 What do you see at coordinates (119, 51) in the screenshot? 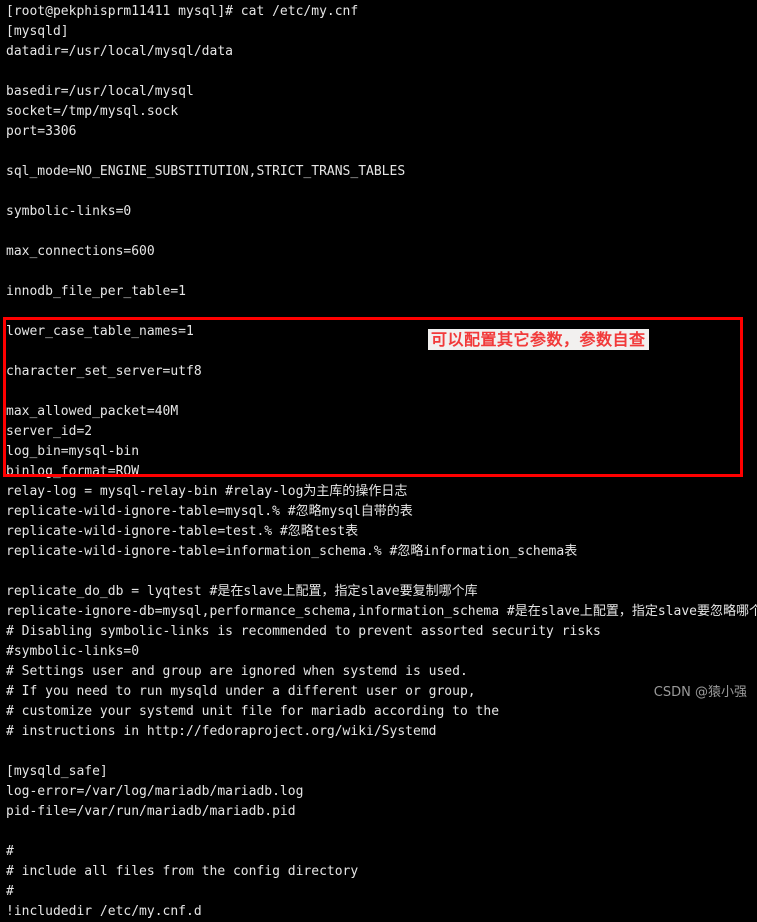
I see `terminal-line: datadir=/usr/local/mysql/data` at bounding box center [119, 51].